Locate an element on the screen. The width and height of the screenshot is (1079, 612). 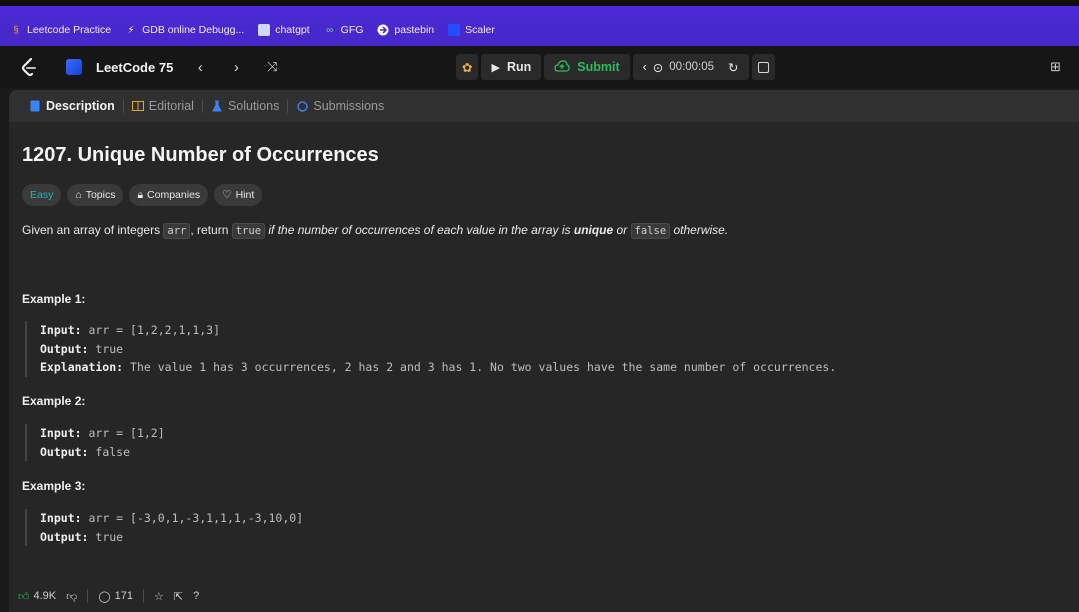
tab-label: Editorial is located at coordinates (171, 106).